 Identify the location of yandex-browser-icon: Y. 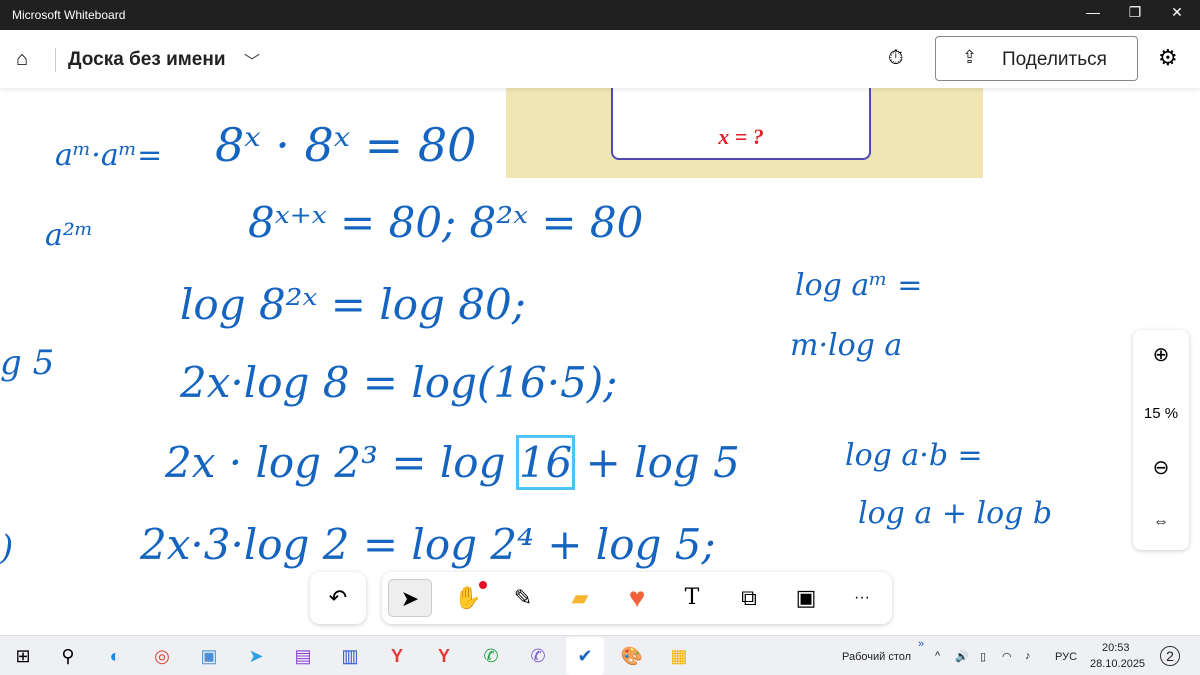
(444, 656).